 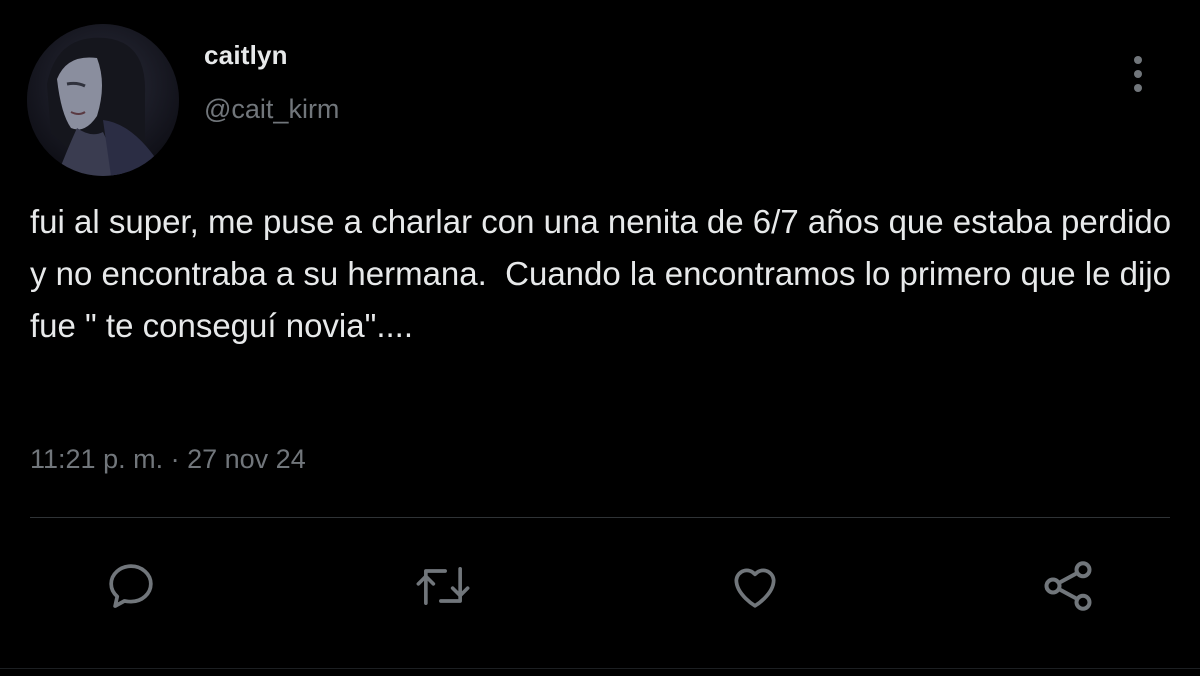 I want to click on share-button, so click(x=1068, y=586).